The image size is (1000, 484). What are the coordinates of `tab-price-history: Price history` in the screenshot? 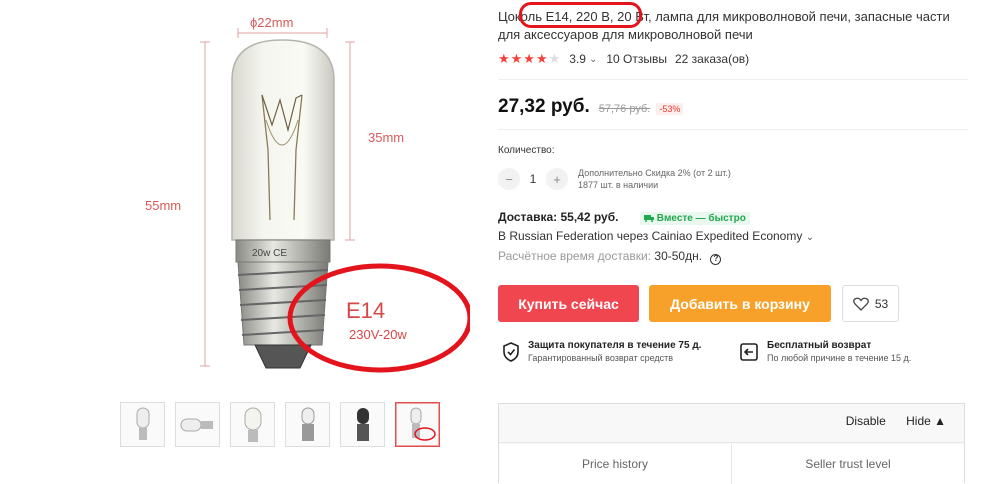 It's located at (615, 464).